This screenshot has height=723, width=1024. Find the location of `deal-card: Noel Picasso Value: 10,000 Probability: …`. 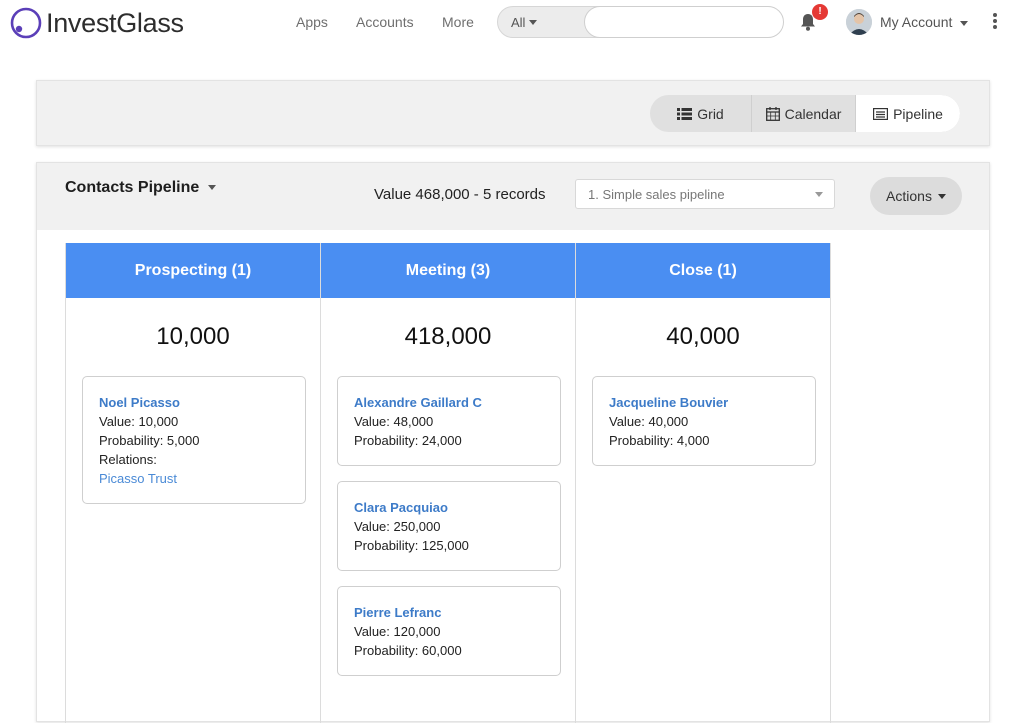

deal-card: Noel Picasso Value: 10,000 Probability: … is located at coordinates (194, 440).